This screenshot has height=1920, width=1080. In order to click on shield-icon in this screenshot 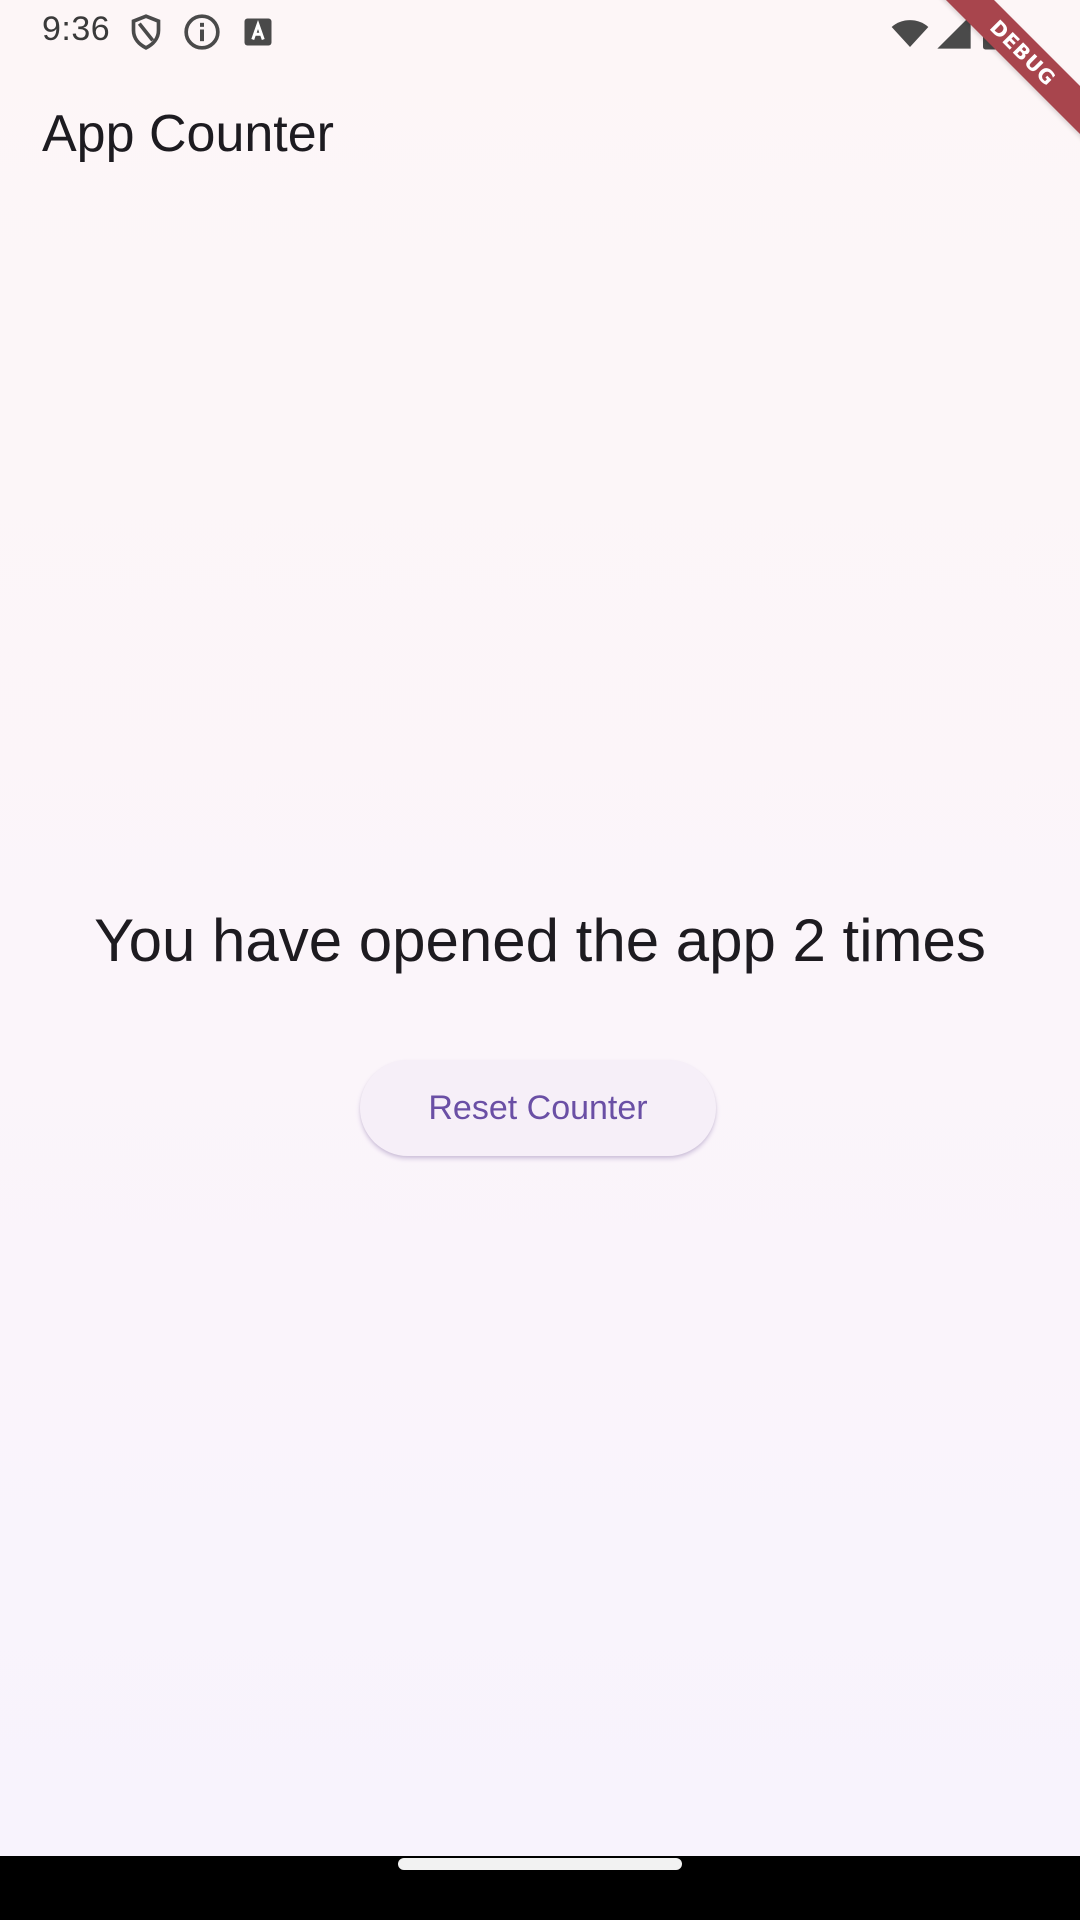, I will do `click(146, 32)`.